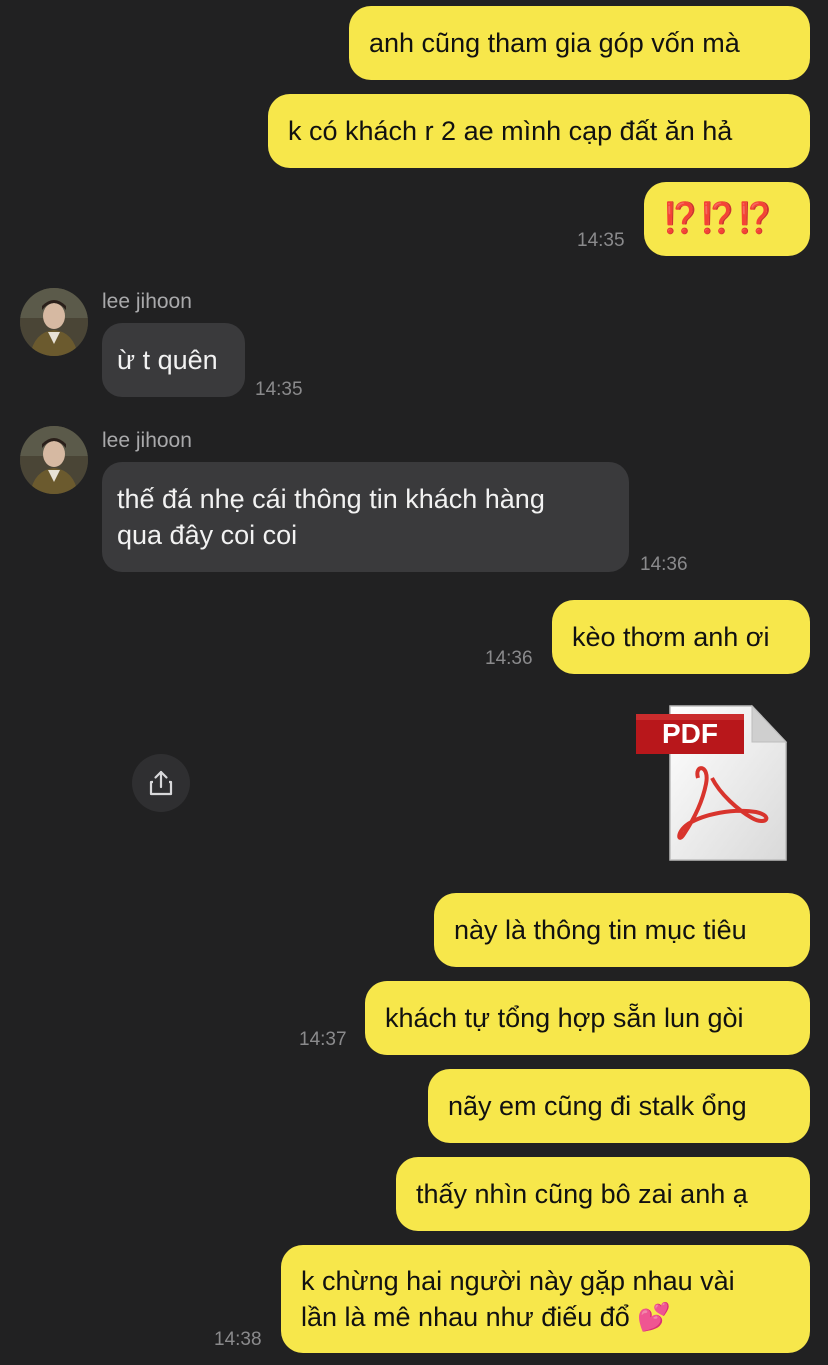 The width and height of the screenshot is (828, 1365). I want to click on message-timestamp: 14:37, so click(323, 1039).